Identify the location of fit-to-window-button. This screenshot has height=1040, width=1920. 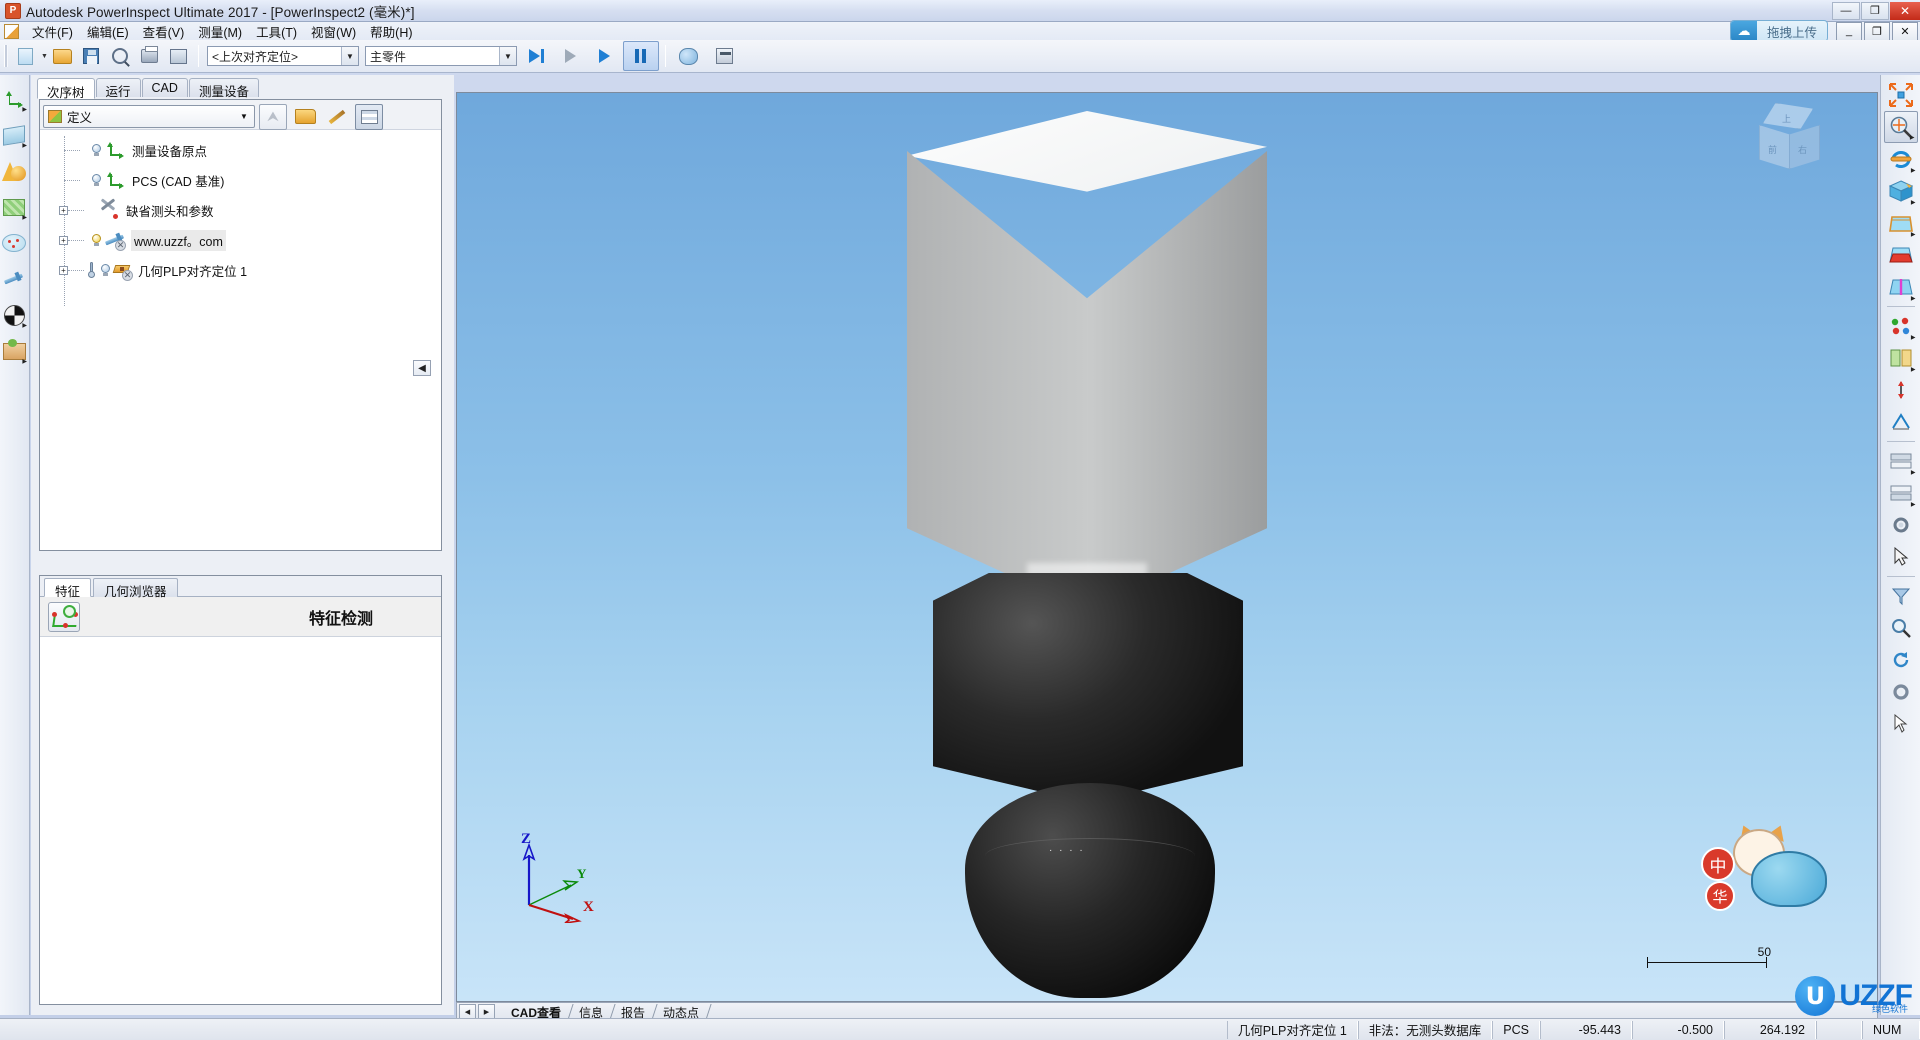
(1901, 95).